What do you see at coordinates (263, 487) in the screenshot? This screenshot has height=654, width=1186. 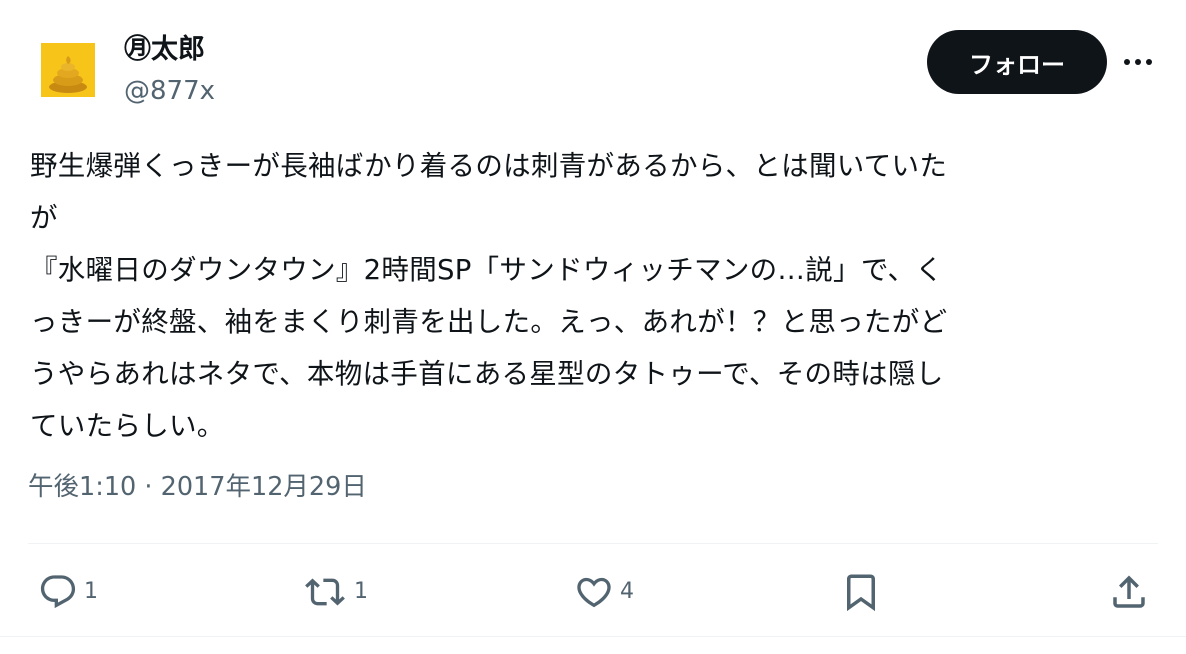 I see `tweet-date: 2017年12月29日` at bounding box center [263, 487].